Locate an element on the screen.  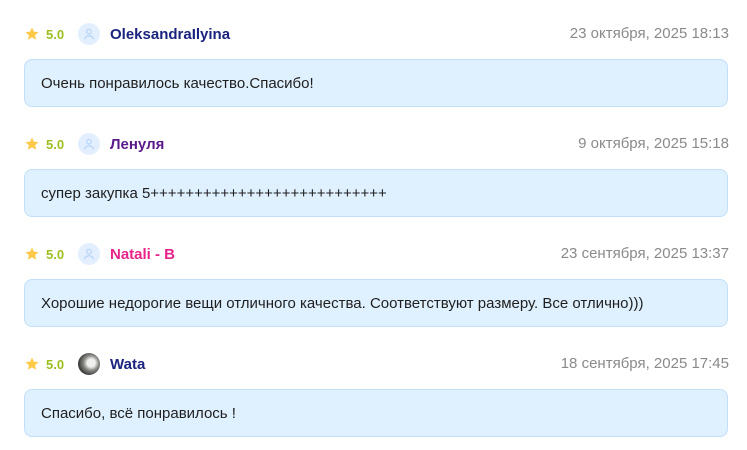
review-date: 18 сентября, 2025 17:45 is located at coordinates (644, 363).